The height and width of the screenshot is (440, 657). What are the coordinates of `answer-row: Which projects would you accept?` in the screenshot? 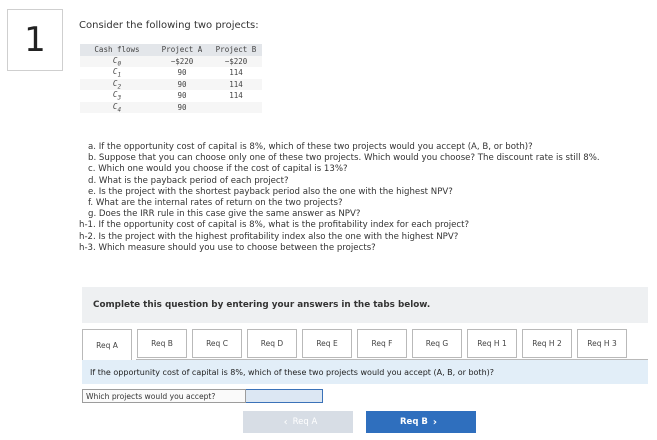 It's located at (202, 396).